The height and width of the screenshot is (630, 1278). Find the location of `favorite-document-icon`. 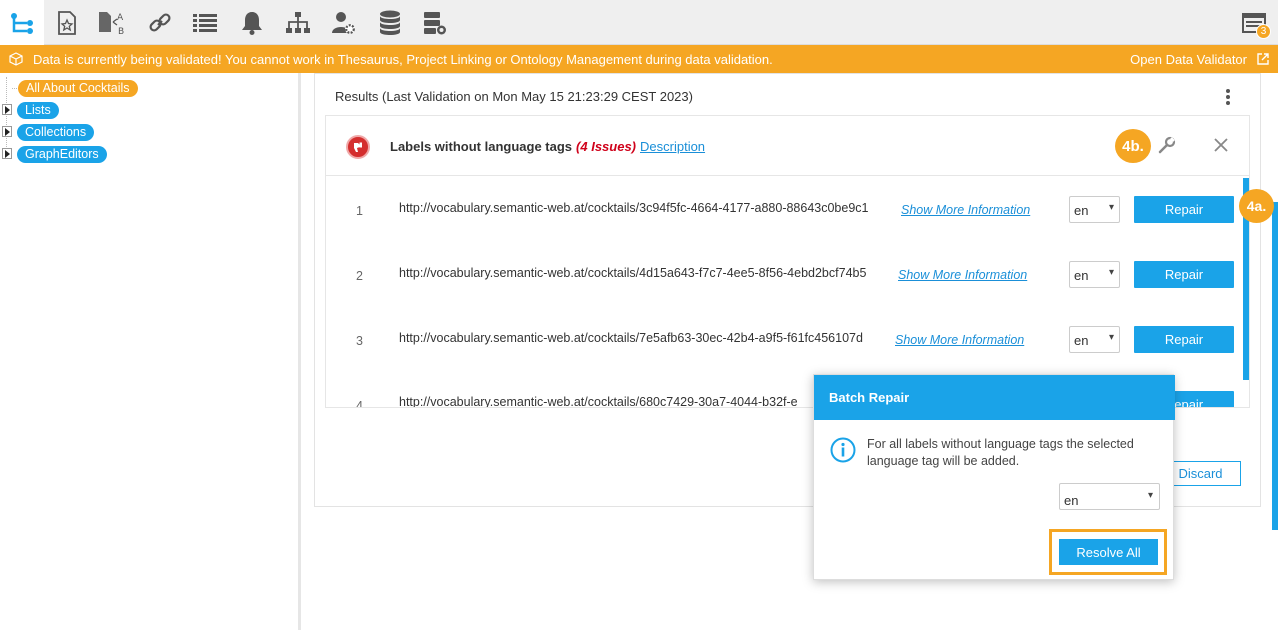

favorite-document-icon is located at coordinates (67, 22).